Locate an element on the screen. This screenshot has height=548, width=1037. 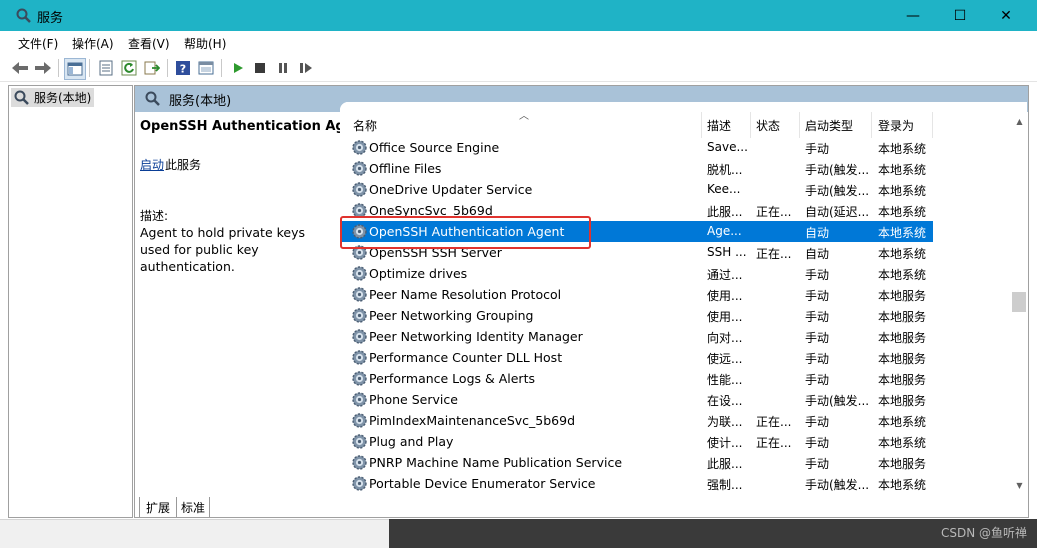
tree-item-services-local: 服务(本地) is located at coordinates (53, 97).